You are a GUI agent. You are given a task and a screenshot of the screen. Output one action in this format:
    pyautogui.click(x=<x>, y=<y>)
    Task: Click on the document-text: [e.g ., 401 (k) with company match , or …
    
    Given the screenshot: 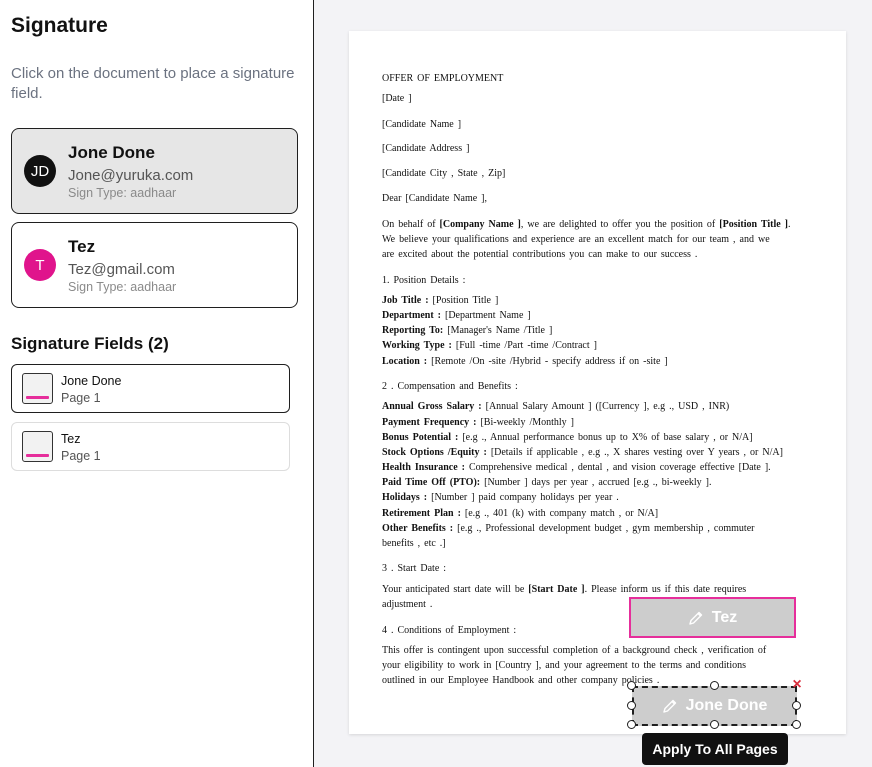 What is the action you would take?
    pyautogui.click(x=559, y=513)
    